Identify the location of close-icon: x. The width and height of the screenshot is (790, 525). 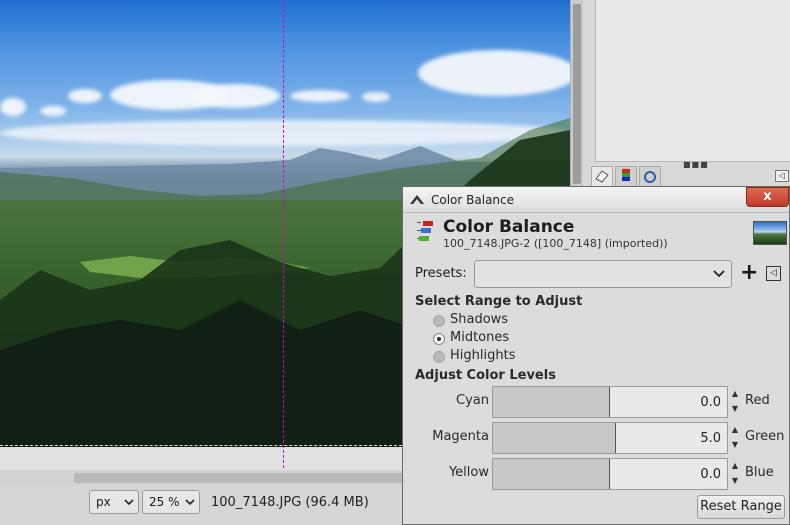
(767, 196).